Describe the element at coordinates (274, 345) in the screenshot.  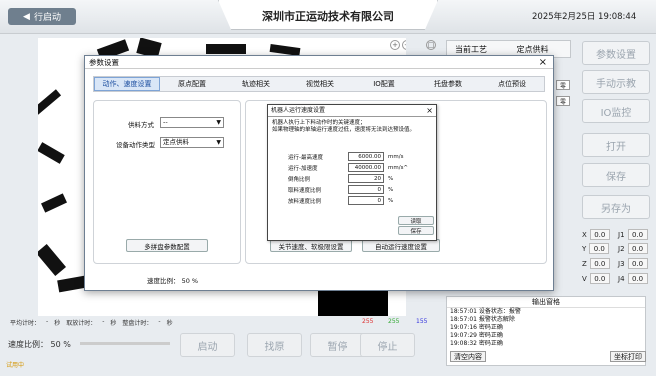
I see `home-button: 找原` at that location.